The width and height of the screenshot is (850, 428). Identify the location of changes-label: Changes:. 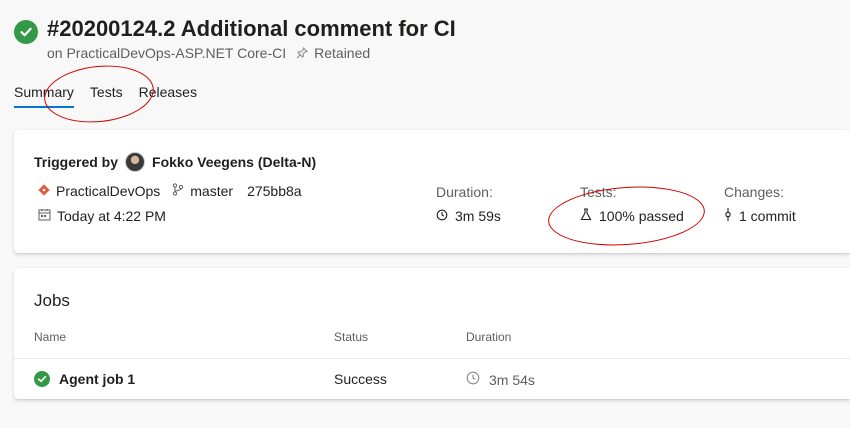
(754, 192).